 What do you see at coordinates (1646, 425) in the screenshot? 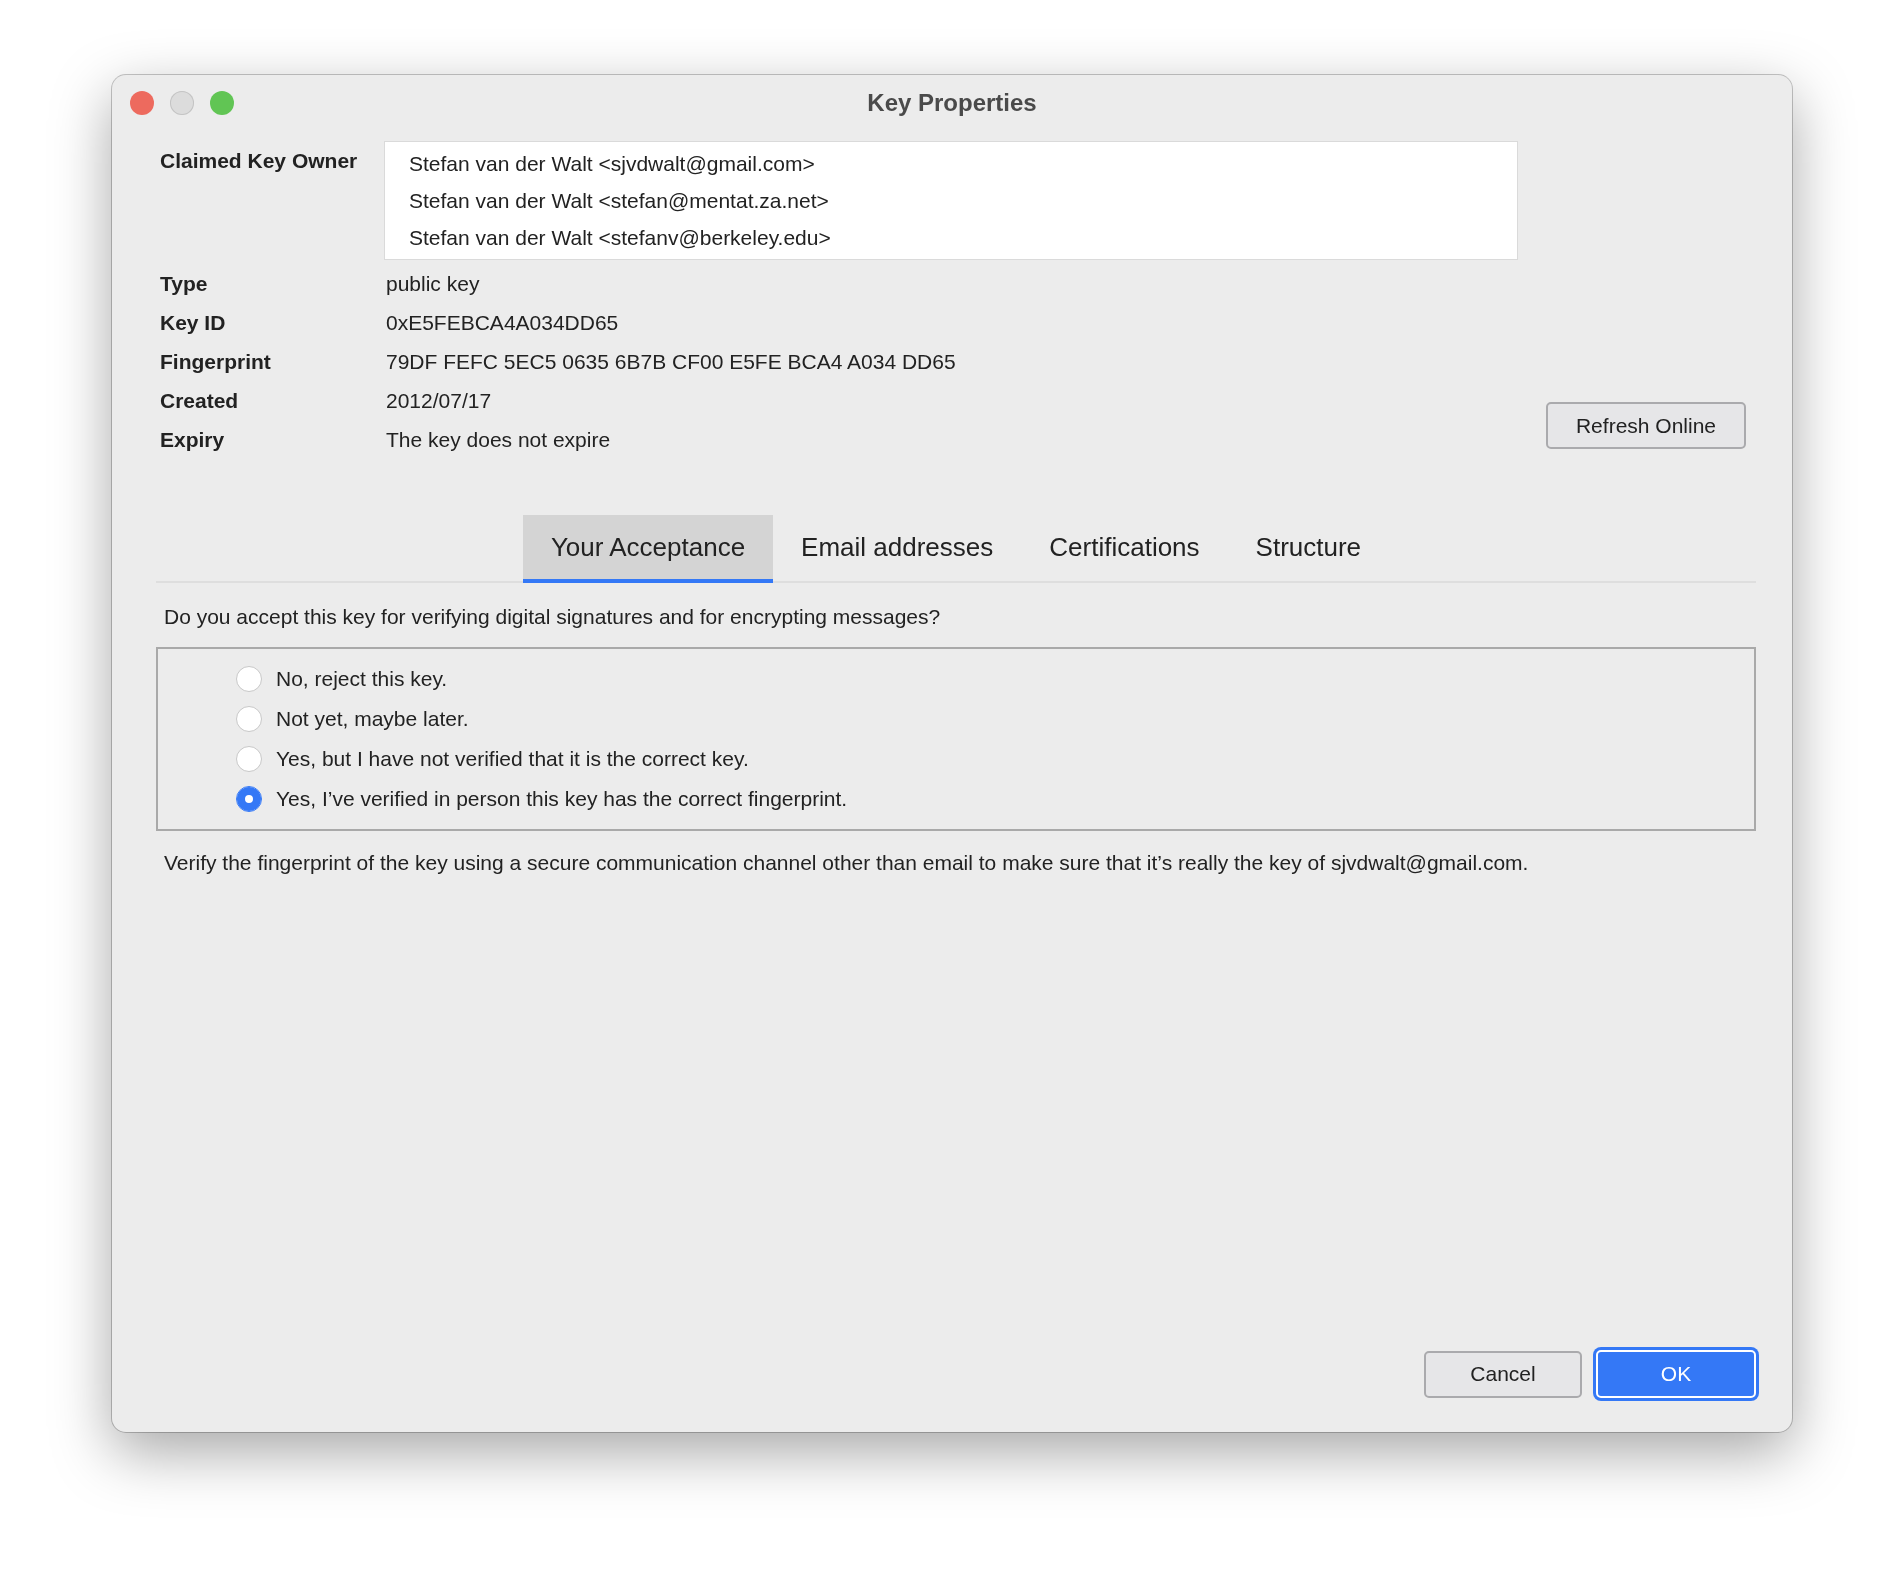
I see `refresh-online-button: Refresh Online` at bounding box center [1646, 425].